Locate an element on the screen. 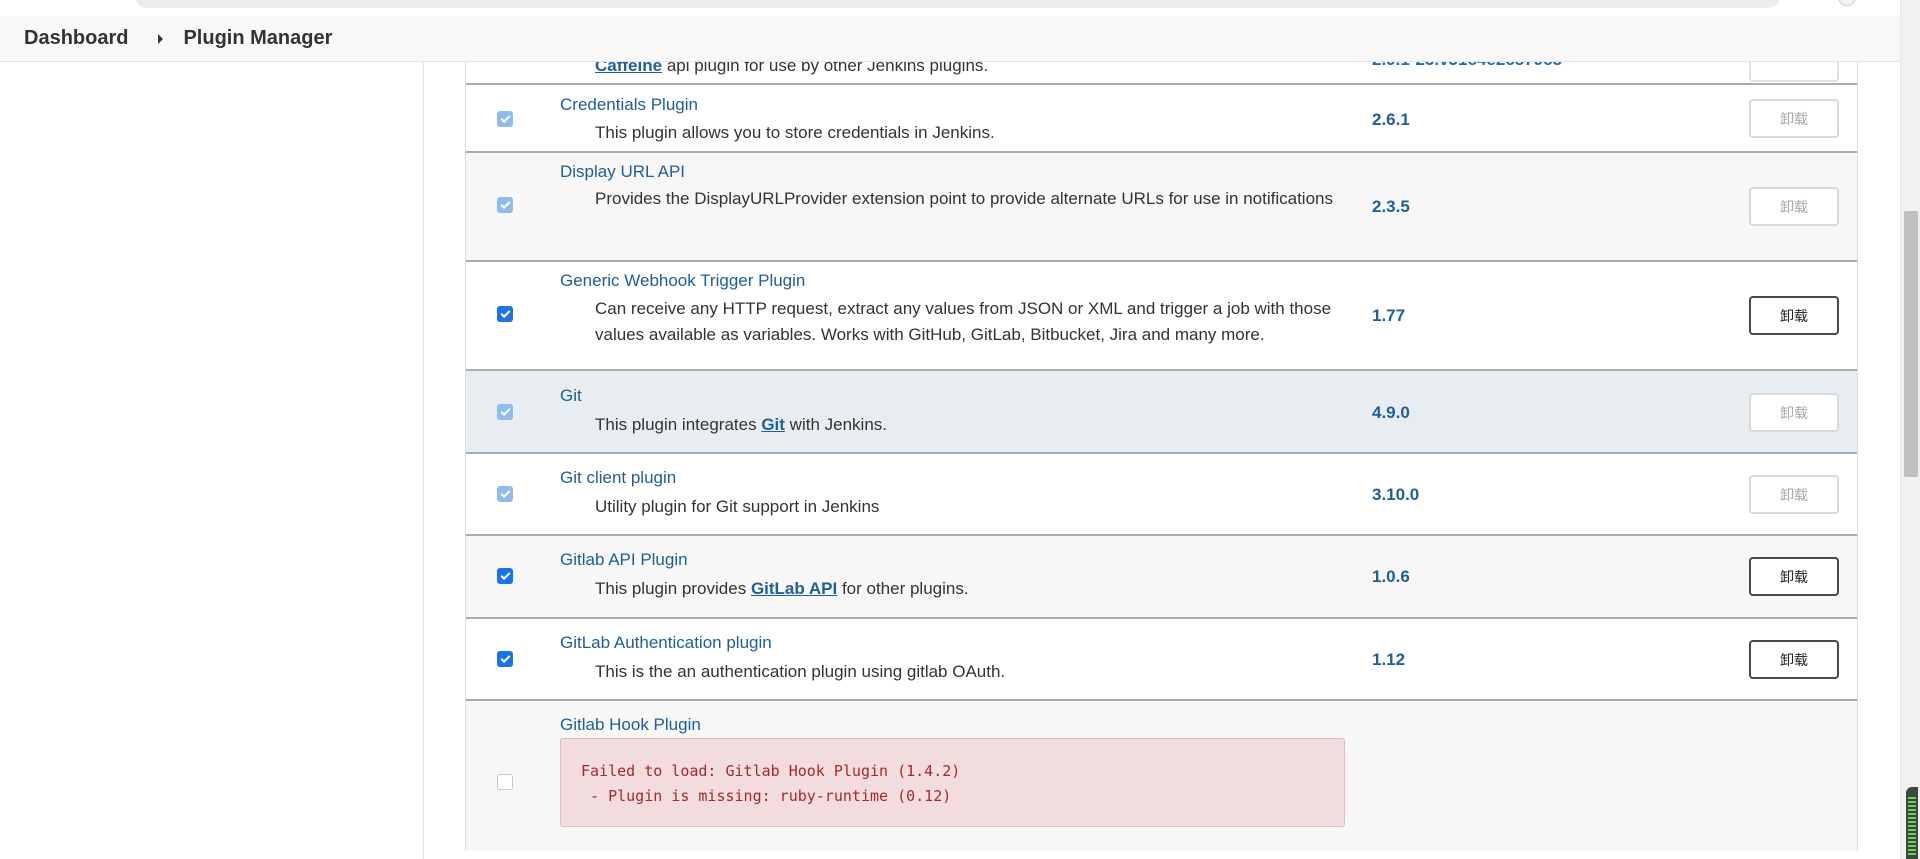 This screenshot has width=1920, height=859. caffeine-link: Caffeine is located at coordinates (628, 68).